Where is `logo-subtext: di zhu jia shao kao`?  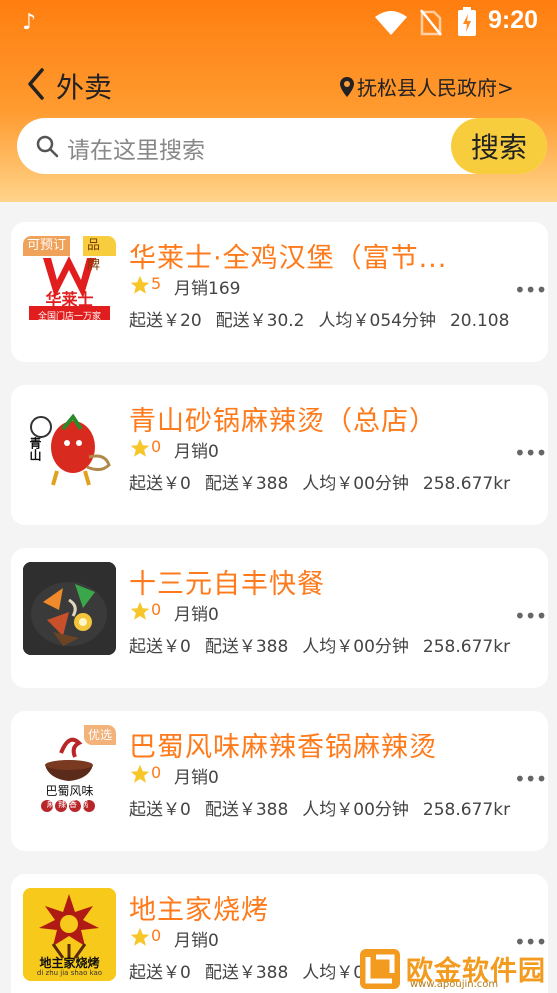
logo-subtext: di zhu jia shao kao is located at coordinates (69, 973).